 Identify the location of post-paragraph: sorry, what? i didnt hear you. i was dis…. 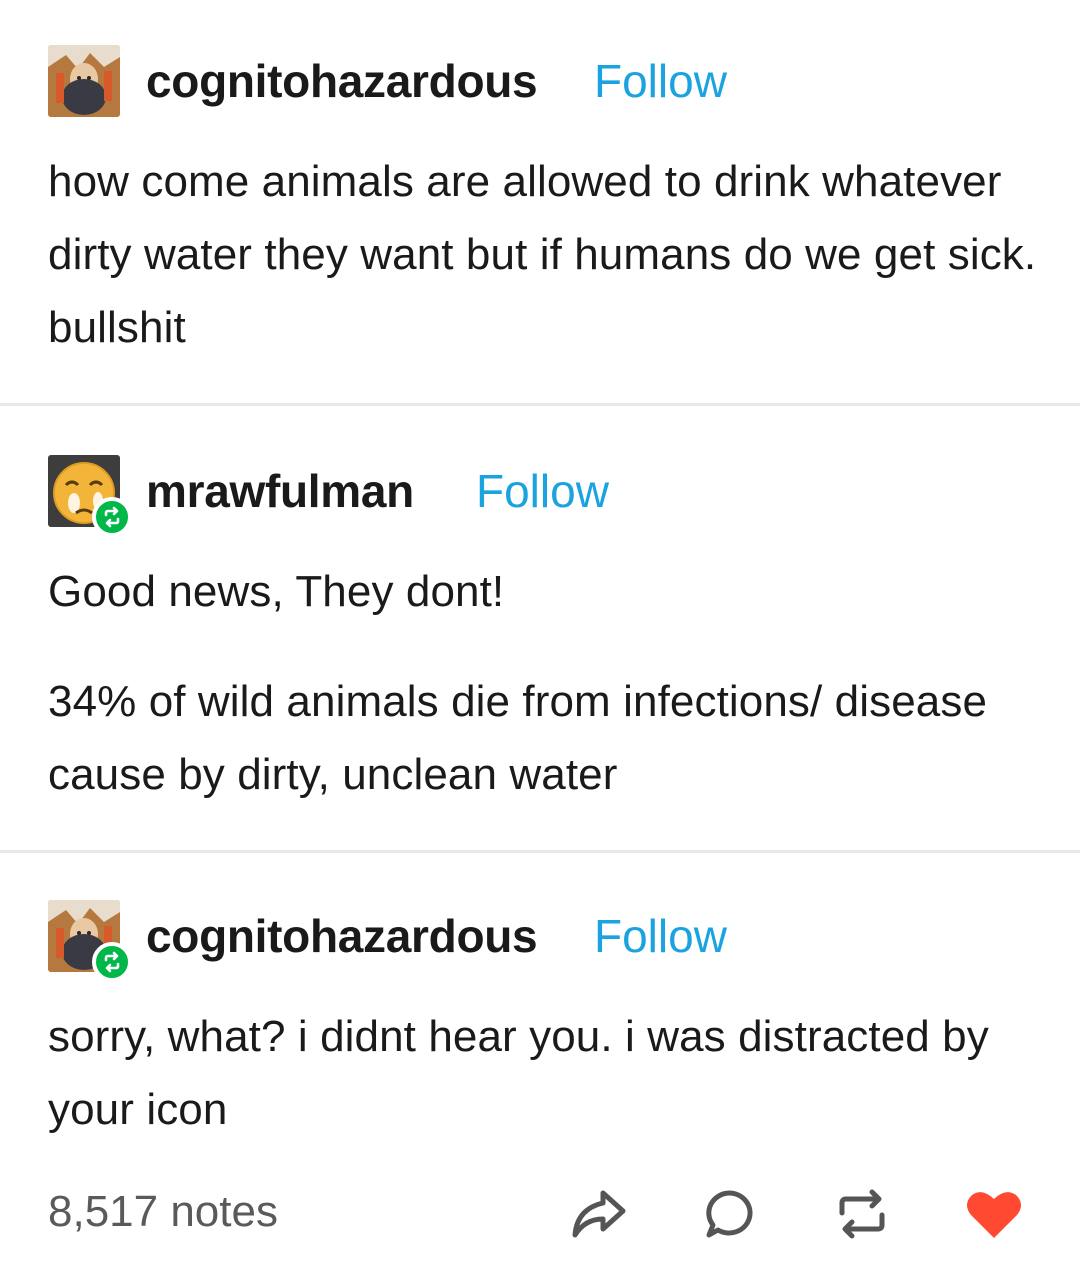
(518, 1073).